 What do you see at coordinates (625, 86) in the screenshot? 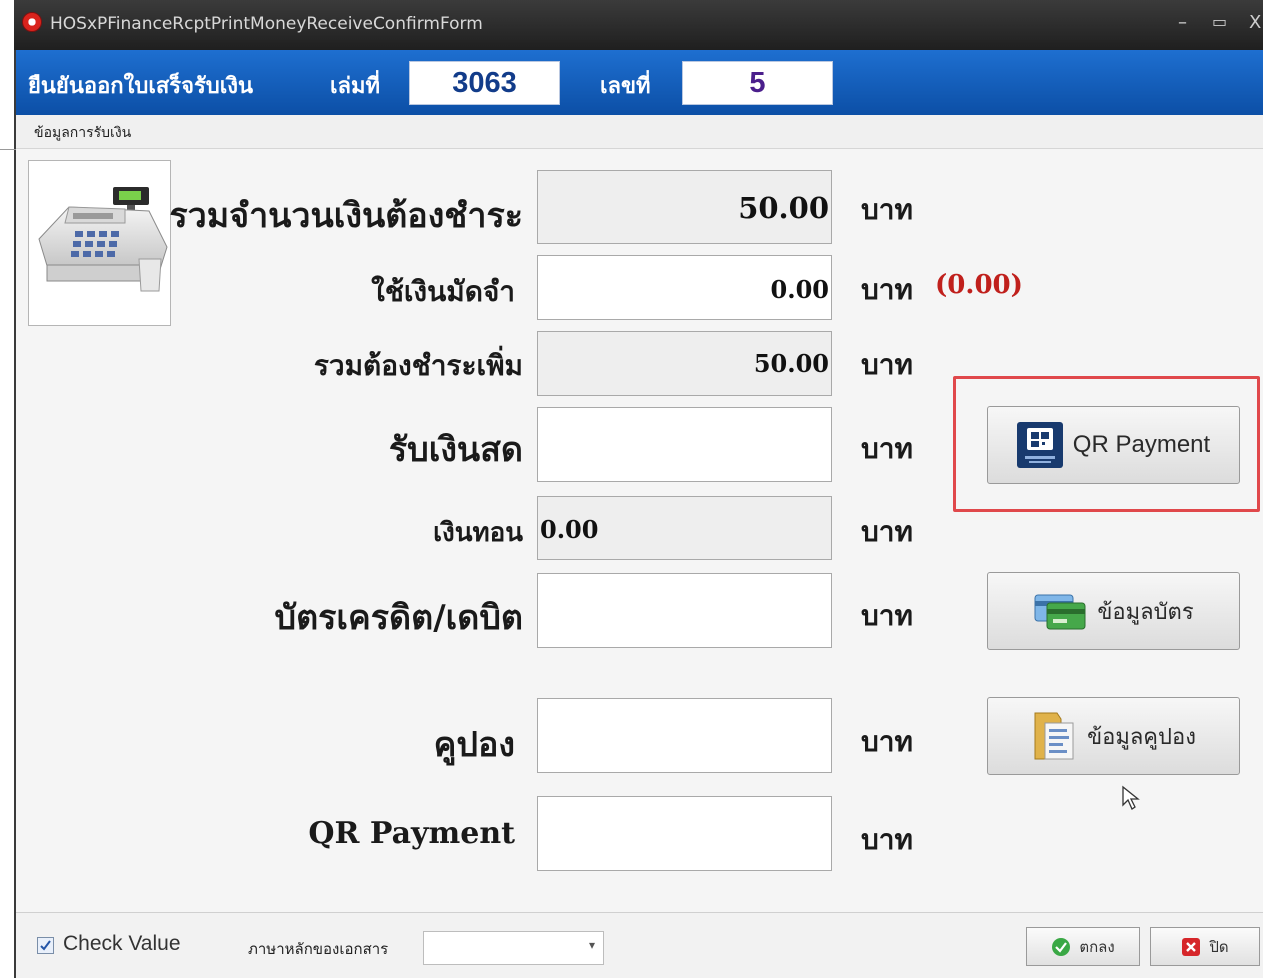
I see `number-label: เลขที่` at bounding box center [625, 86].